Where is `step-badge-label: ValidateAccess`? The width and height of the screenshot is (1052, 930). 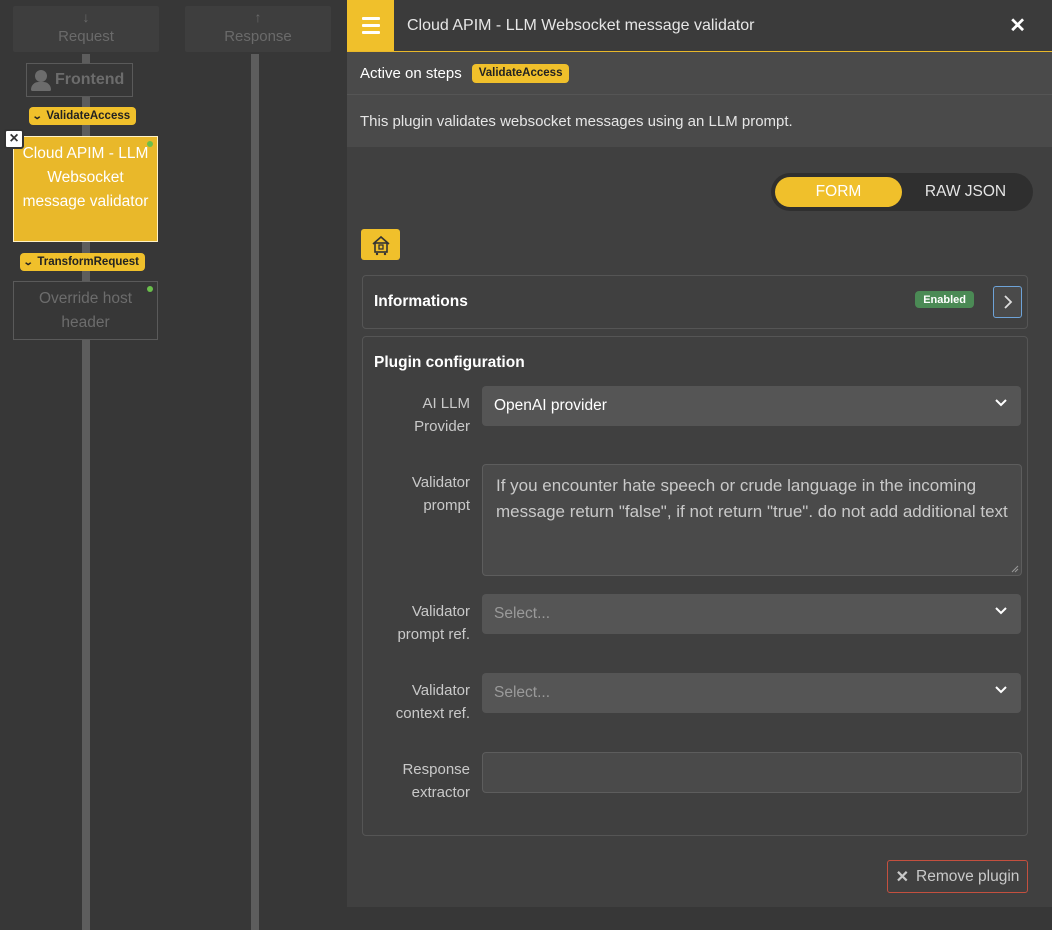
step-badge-label: ValidateAccess is located at coordinates (88, 116).